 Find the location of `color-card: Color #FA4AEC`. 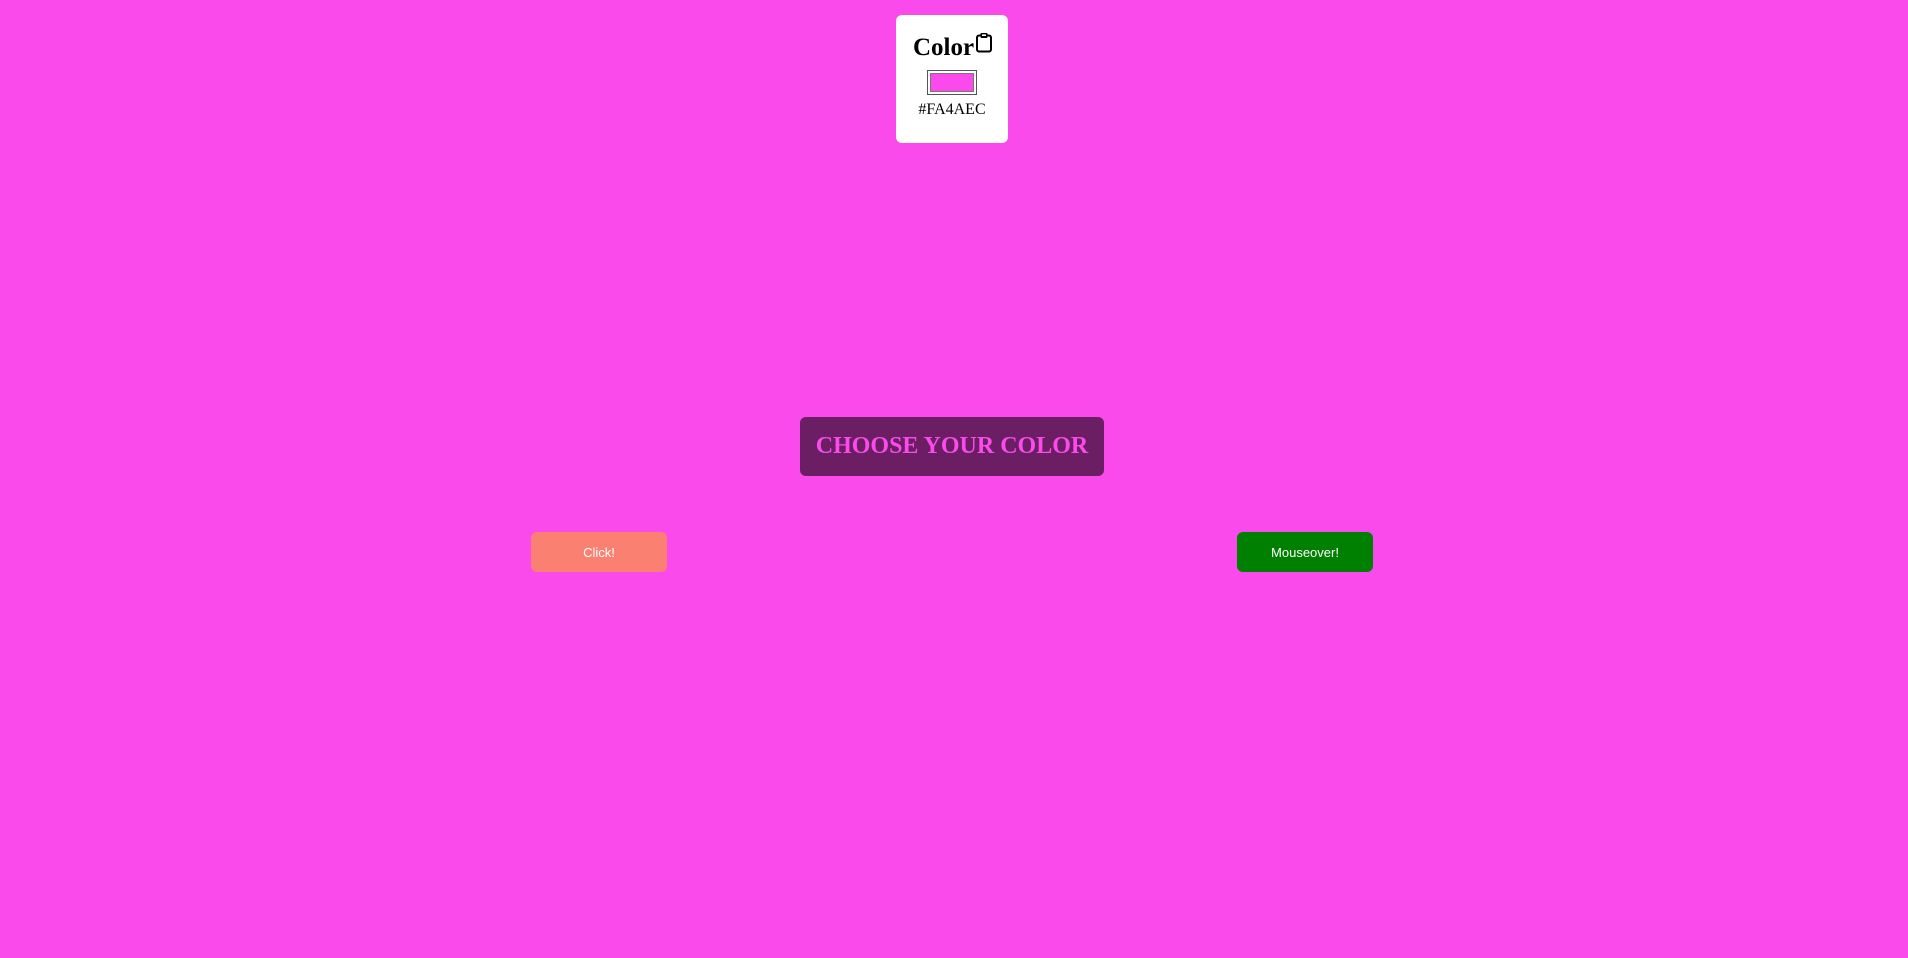

color-card: Color #FA4AEC is located at coordinates (952, 79).